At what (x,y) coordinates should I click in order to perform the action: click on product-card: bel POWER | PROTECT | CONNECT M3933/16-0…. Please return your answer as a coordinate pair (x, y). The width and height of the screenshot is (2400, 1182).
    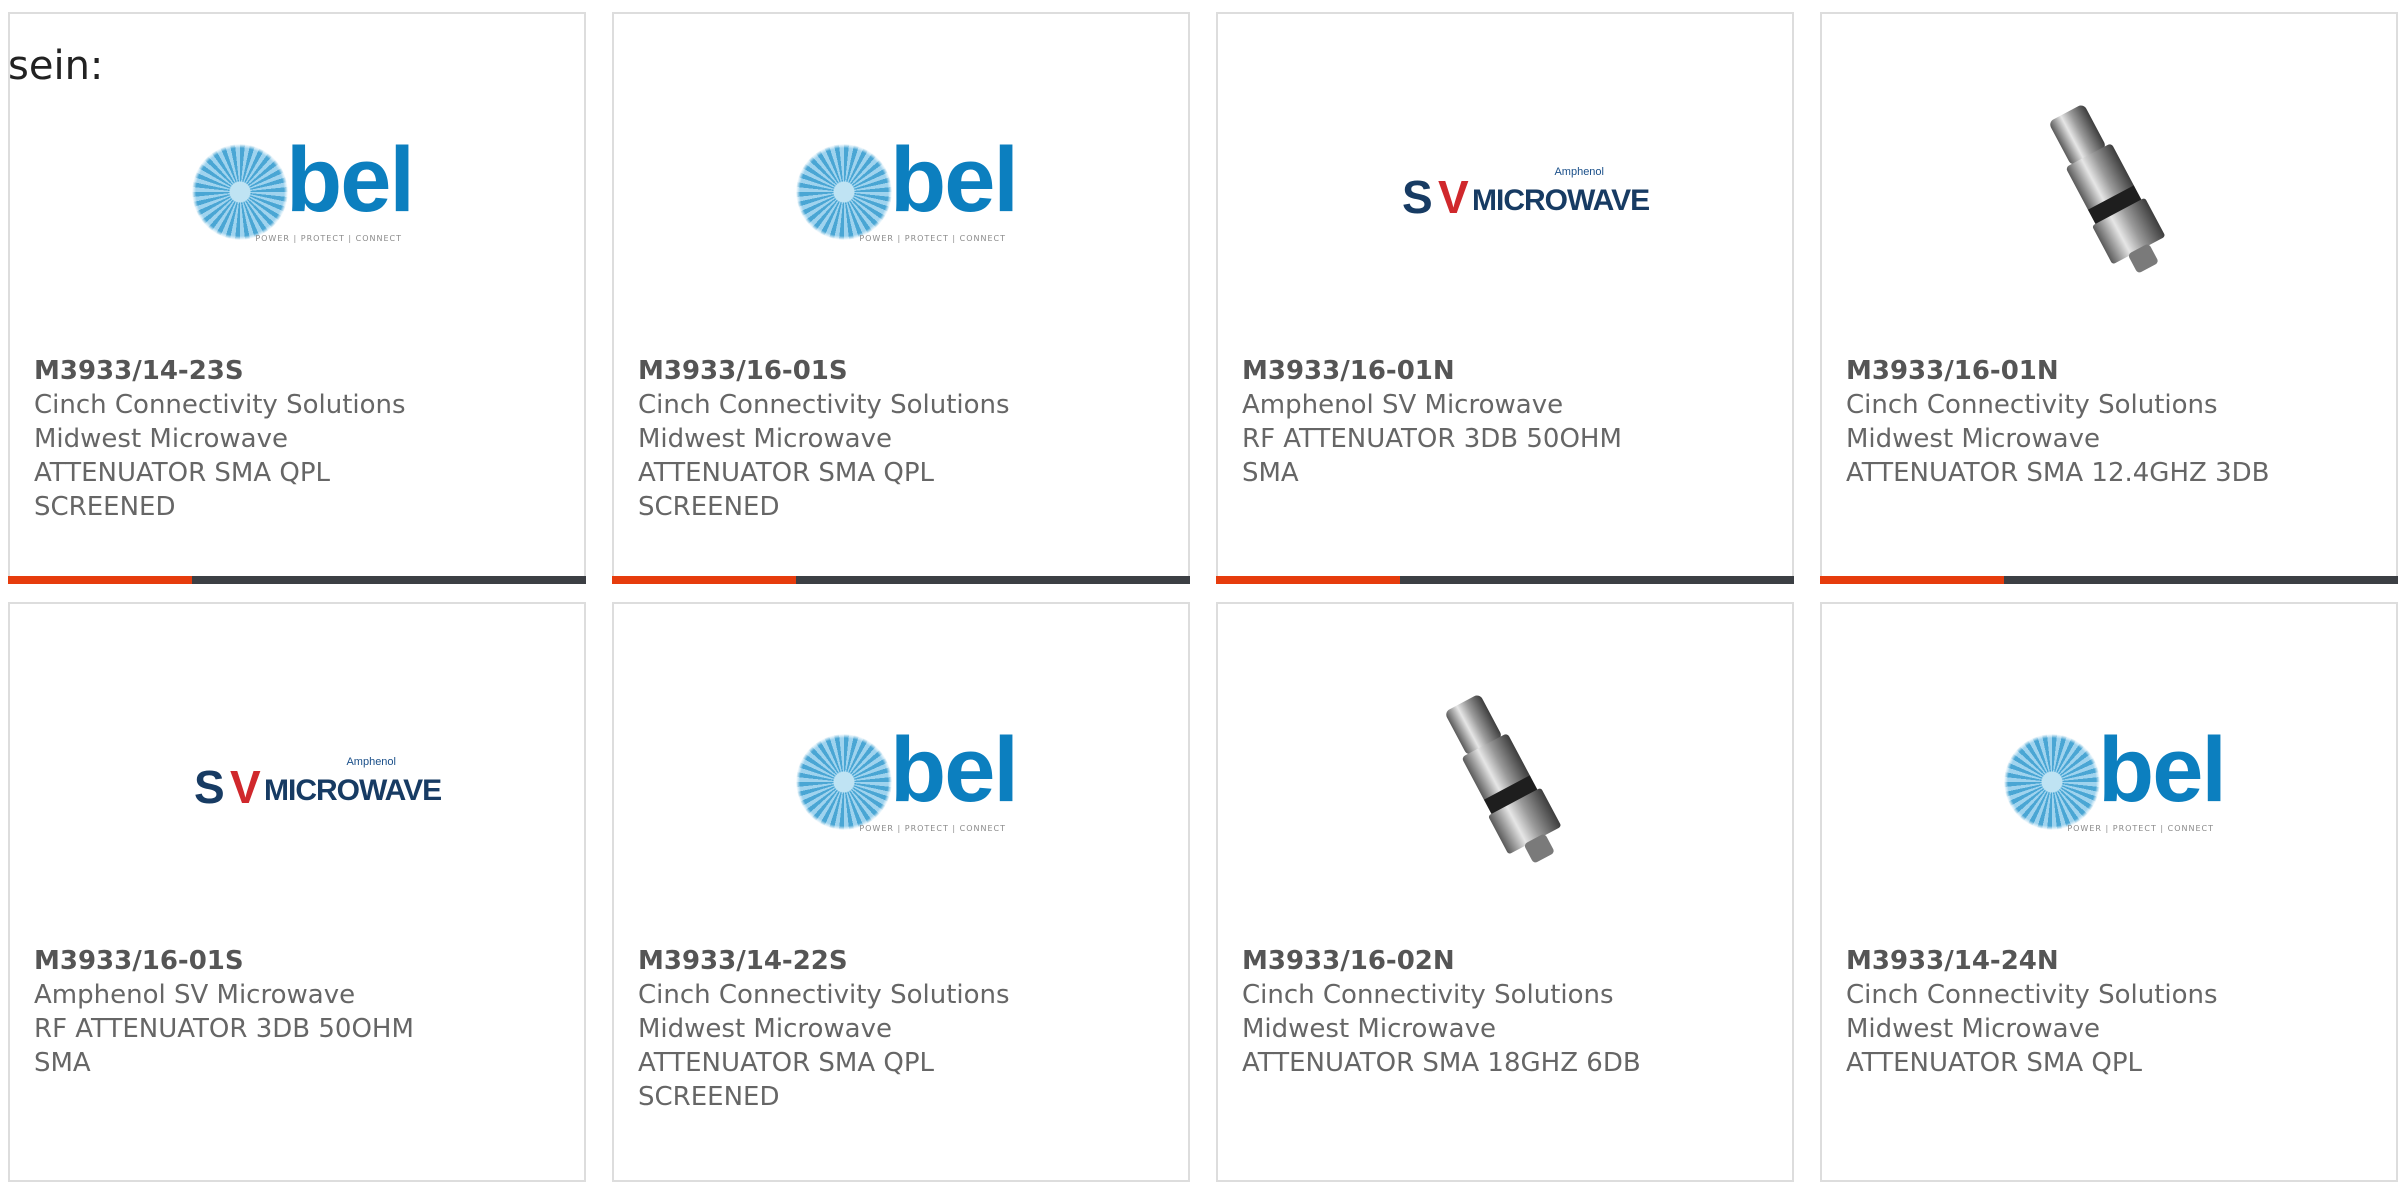
    Looking at the image, I should click on (901, 298).